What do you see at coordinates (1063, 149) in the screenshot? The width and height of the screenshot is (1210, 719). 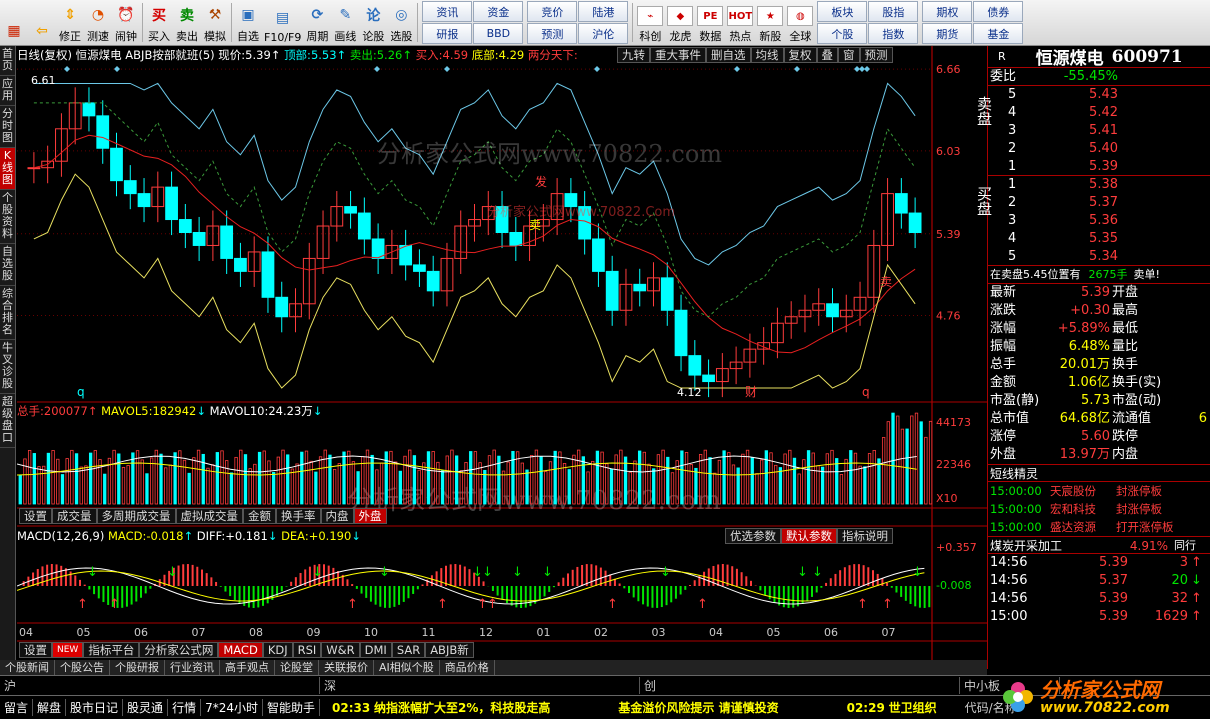 I see `book-row: 2 5.40` at bounding box center [1063, 149].